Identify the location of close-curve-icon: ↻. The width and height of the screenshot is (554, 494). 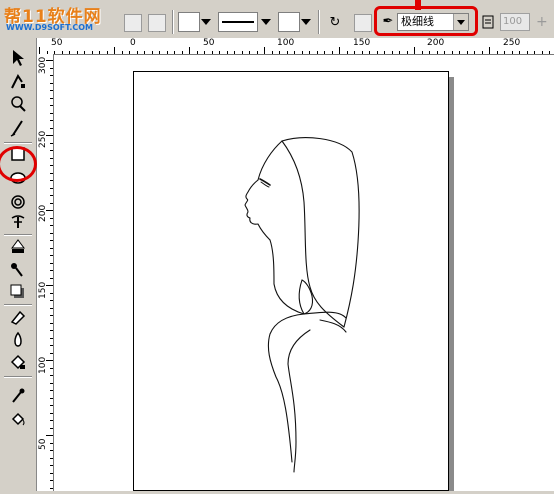
(335, 23).